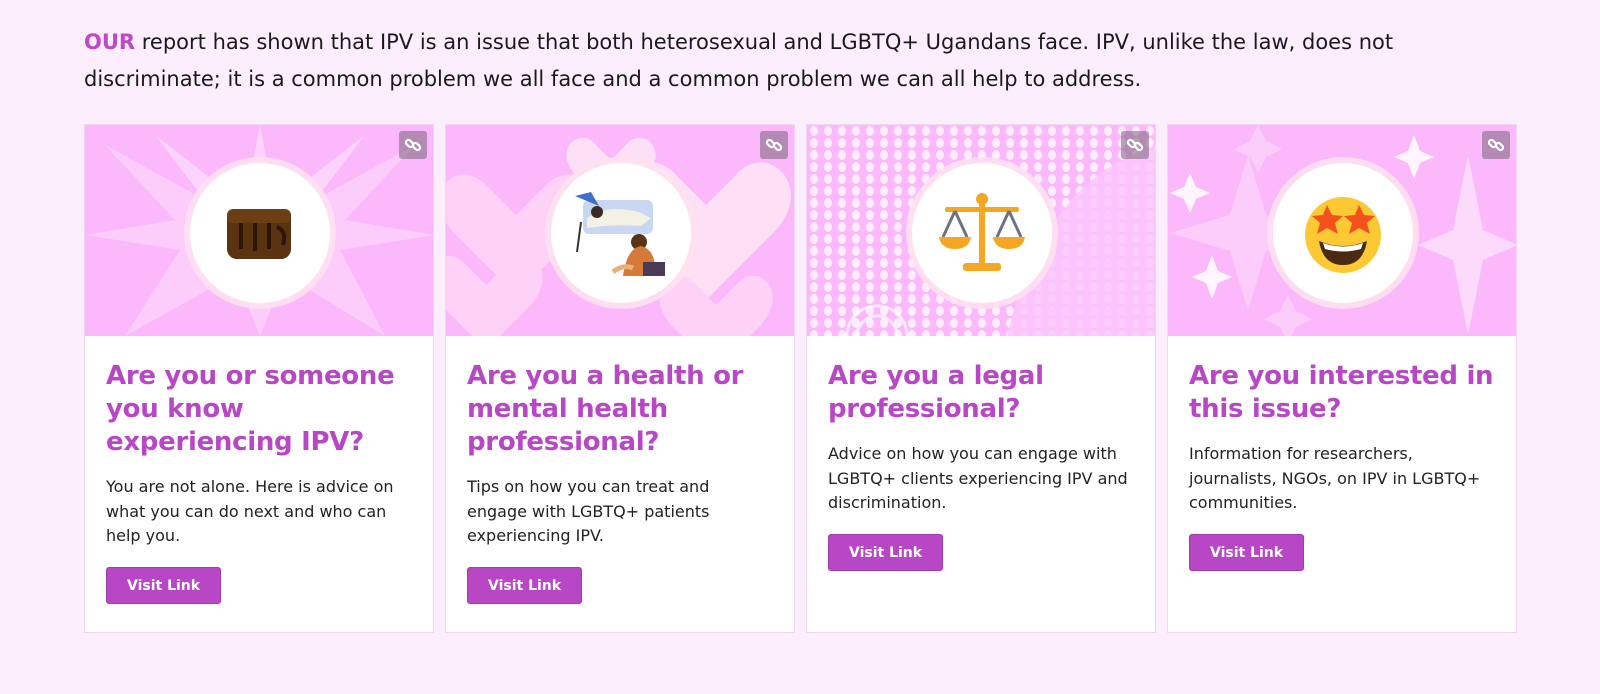 The image size is (1600, 694). I want to click on raised-fist-icon, so click(260, 233).